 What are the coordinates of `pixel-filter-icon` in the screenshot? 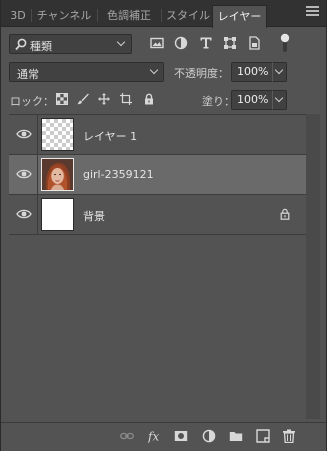 It's located at (157, 43).